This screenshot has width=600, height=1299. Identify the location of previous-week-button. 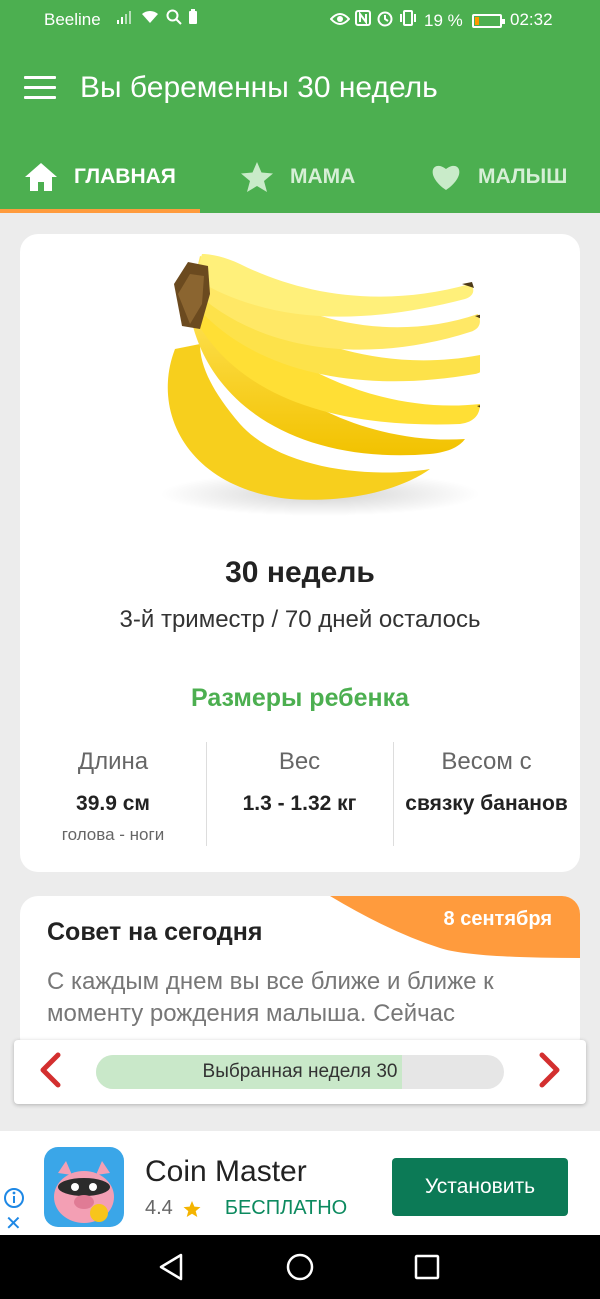
(50, 1072).